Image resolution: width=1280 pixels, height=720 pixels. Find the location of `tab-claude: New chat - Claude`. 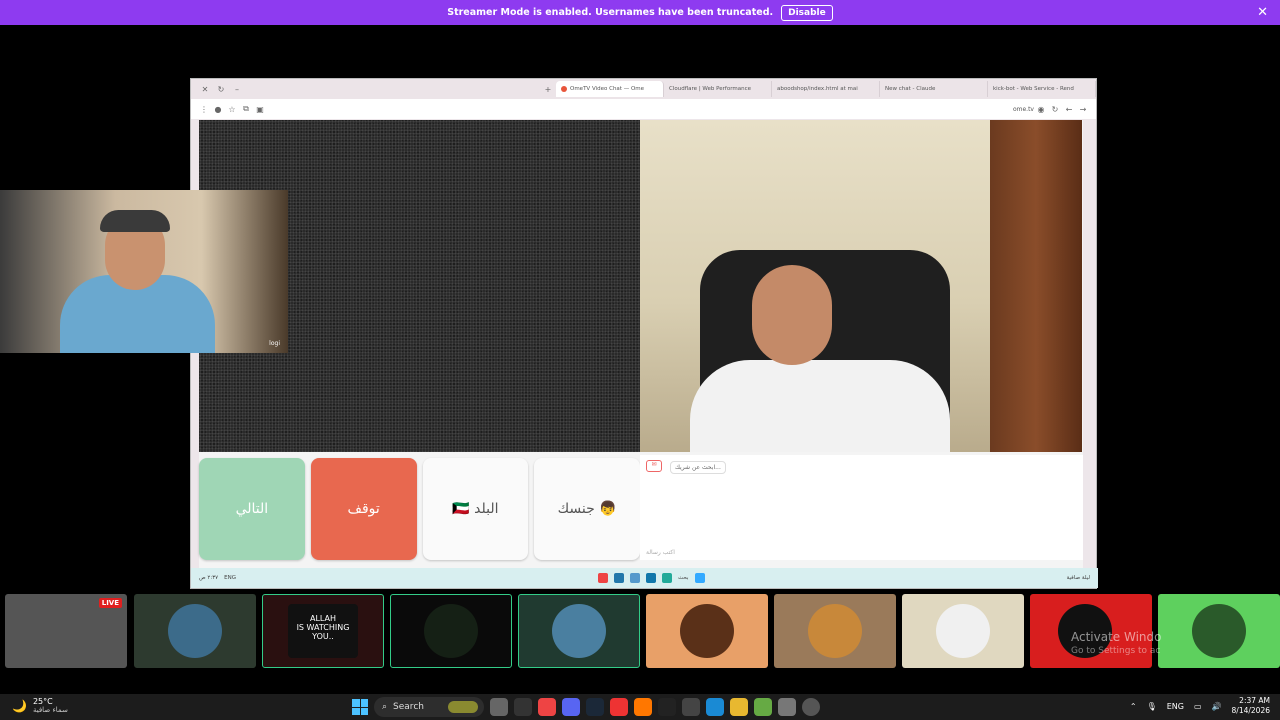

tab-claude: New chat - Claude is located at coordinates (934, 89).